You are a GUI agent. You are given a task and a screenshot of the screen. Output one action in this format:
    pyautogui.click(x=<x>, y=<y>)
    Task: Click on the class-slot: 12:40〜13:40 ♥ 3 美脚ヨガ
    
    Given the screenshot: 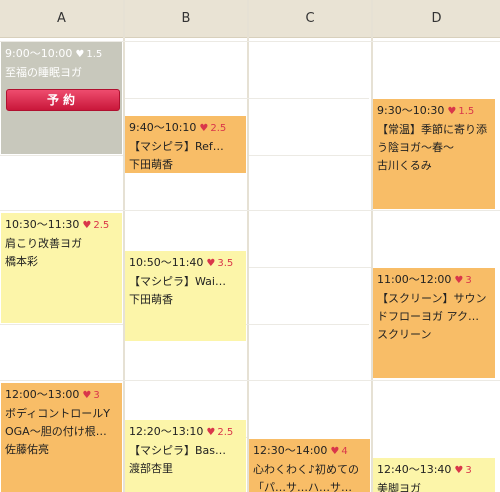 What is the action you would take?
    pyautogui.click(x=434, y=475)
    